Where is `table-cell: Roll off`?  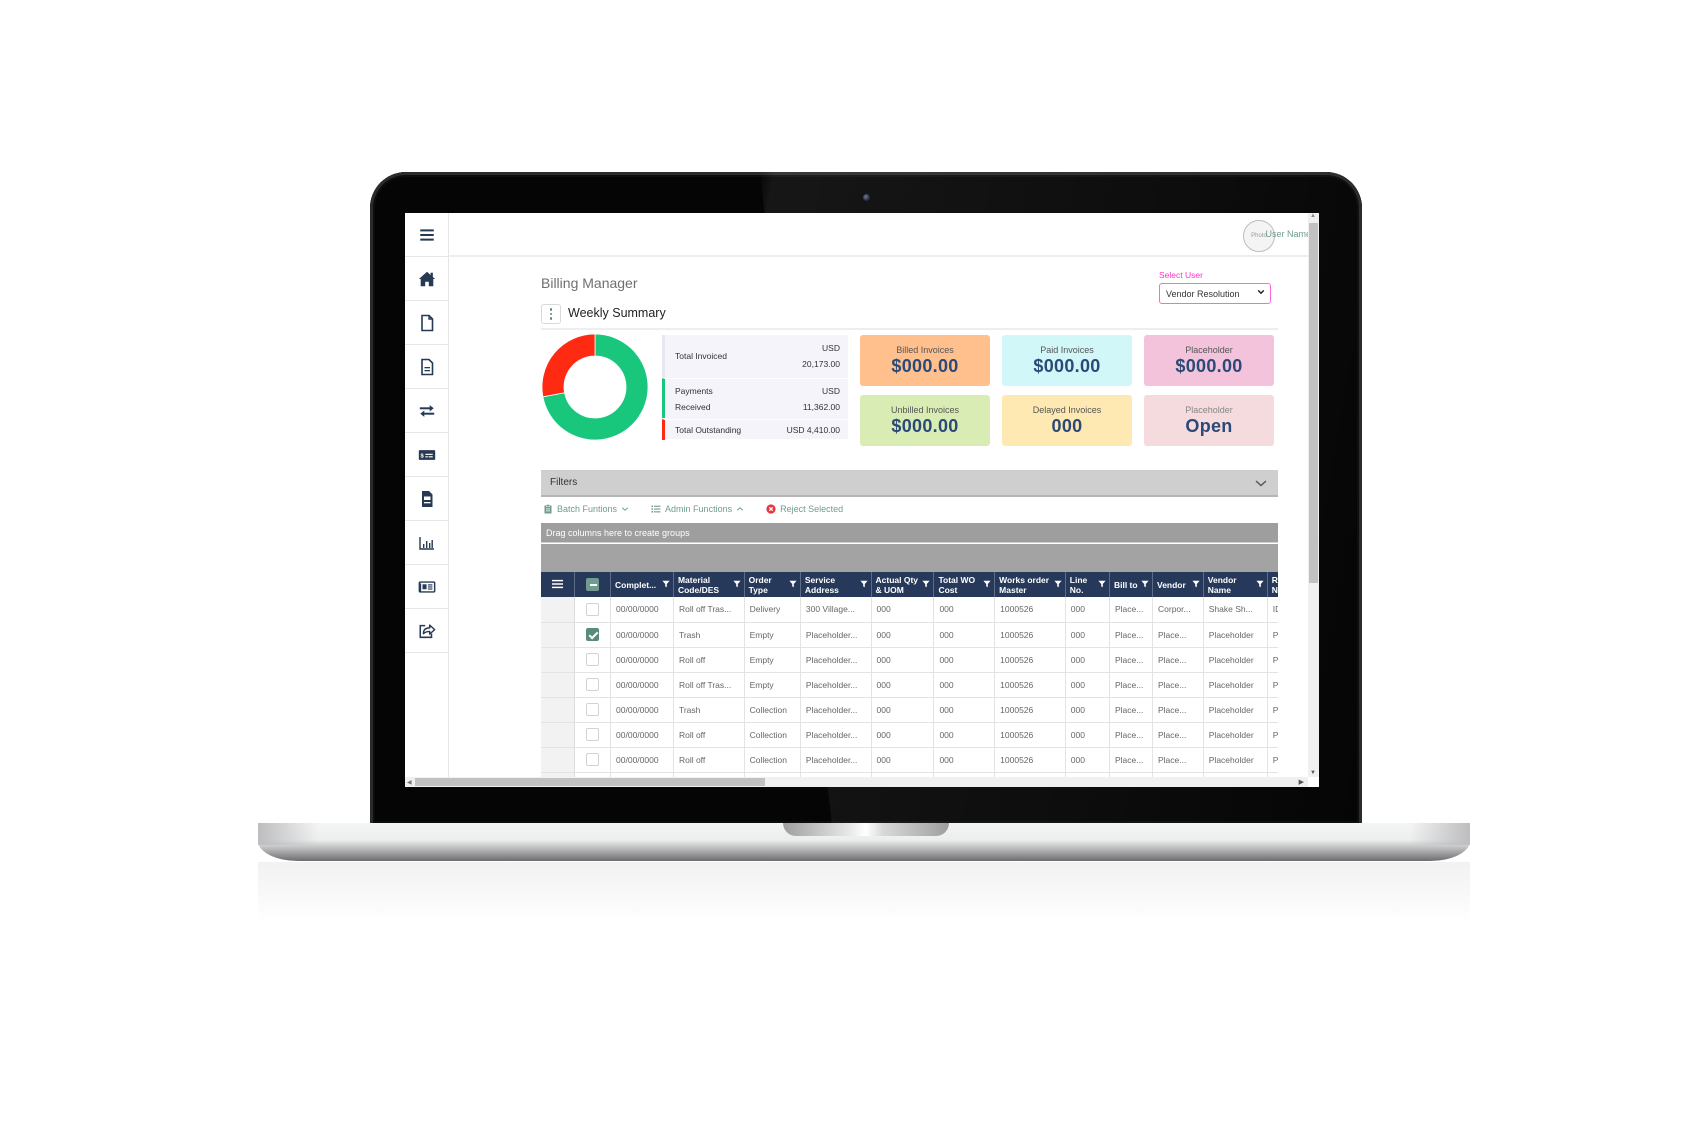
table-cell: Roll off is located at coordinates (709, 760).